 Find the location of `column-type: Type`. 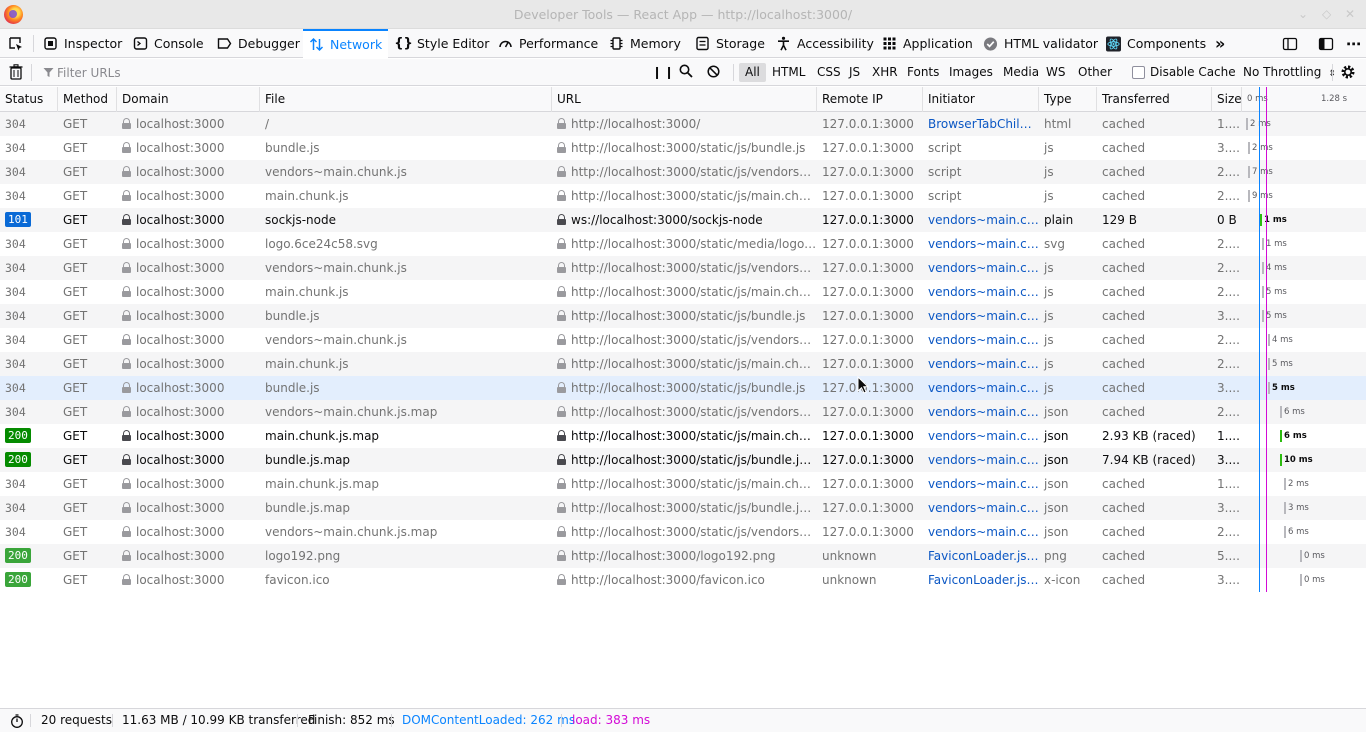

column-type: Type is located at coordinates (1068, 99).